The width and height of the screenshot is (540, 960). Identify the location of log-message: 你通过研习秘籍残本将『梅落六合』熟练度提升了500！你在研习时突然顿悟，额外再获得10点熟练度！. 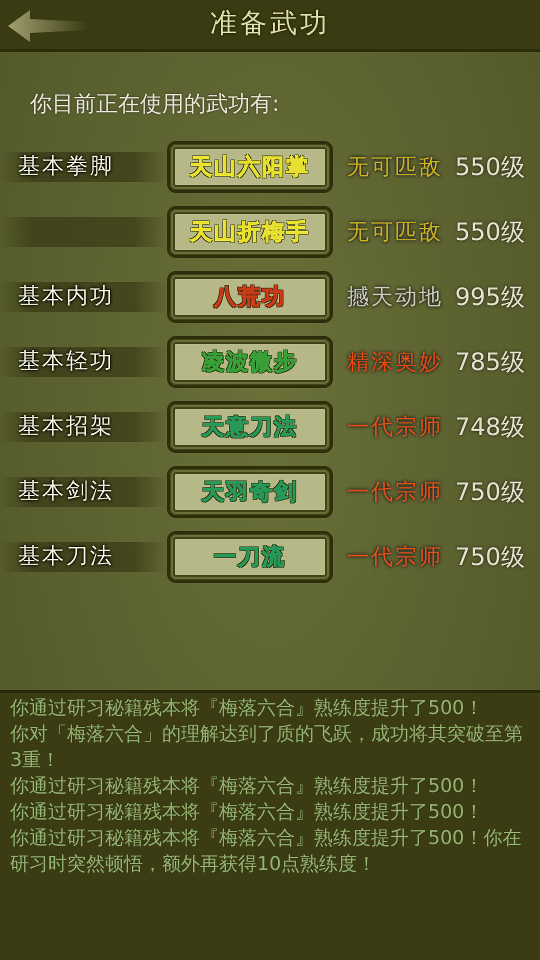
(266, 851).